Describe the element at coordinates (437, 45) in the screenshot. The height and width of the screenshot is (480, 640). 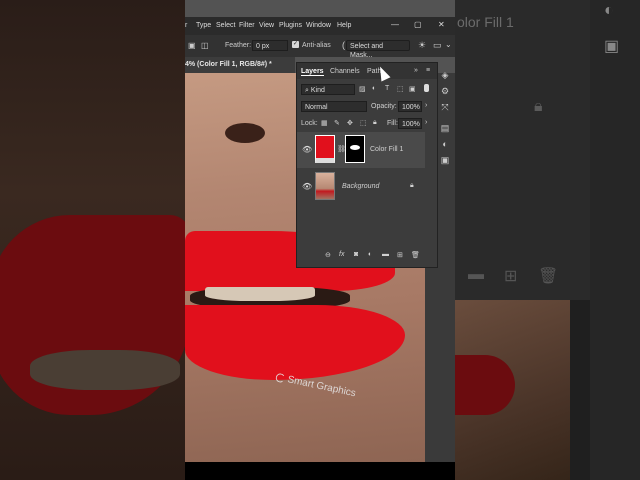
I see `panel-toggle-icon: ▭` at that location.